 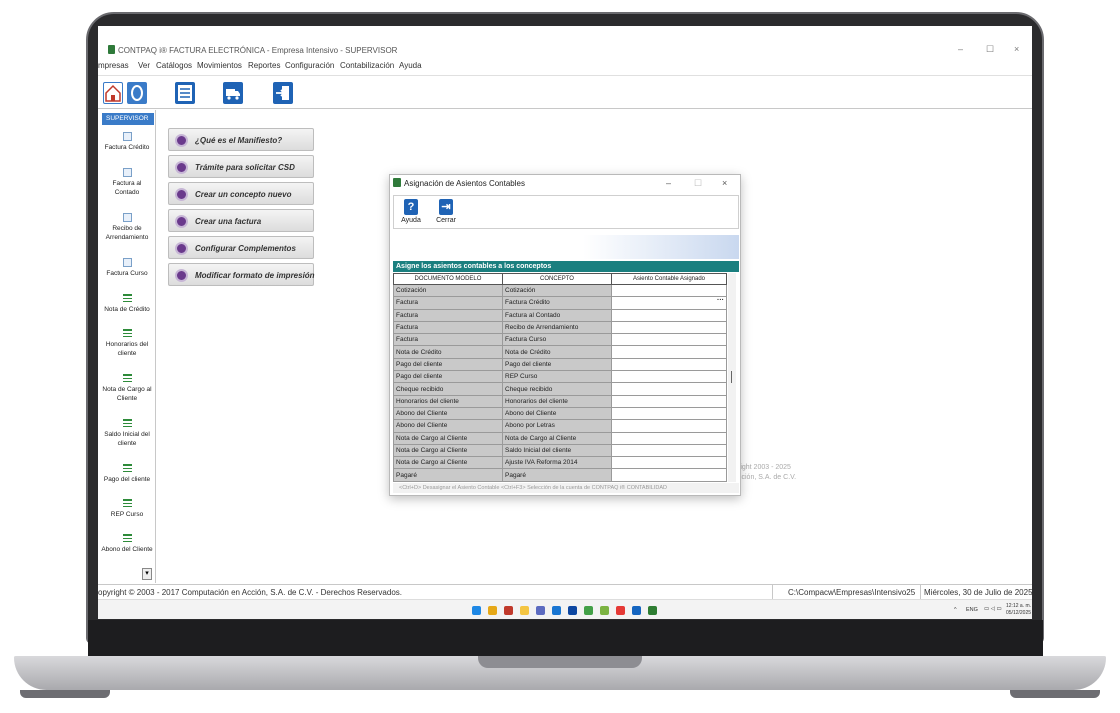 I want to click on table-row: Cotización Cotización, so click(x=560, y=290).